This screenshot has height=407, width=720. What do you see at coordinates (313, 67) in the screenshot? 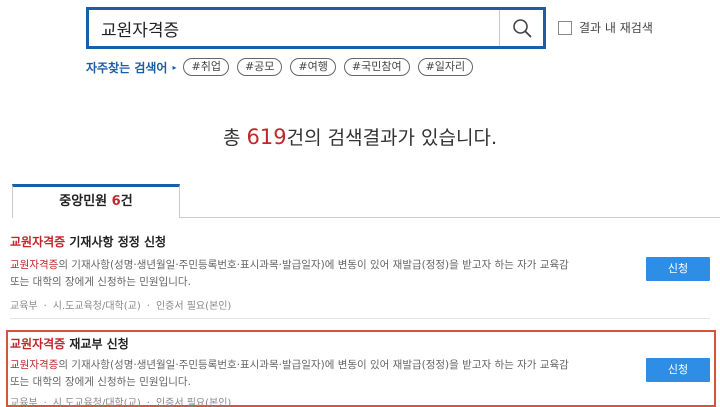
I see `keyword-tag-travel: #여행` at bounding box center [313, 67].